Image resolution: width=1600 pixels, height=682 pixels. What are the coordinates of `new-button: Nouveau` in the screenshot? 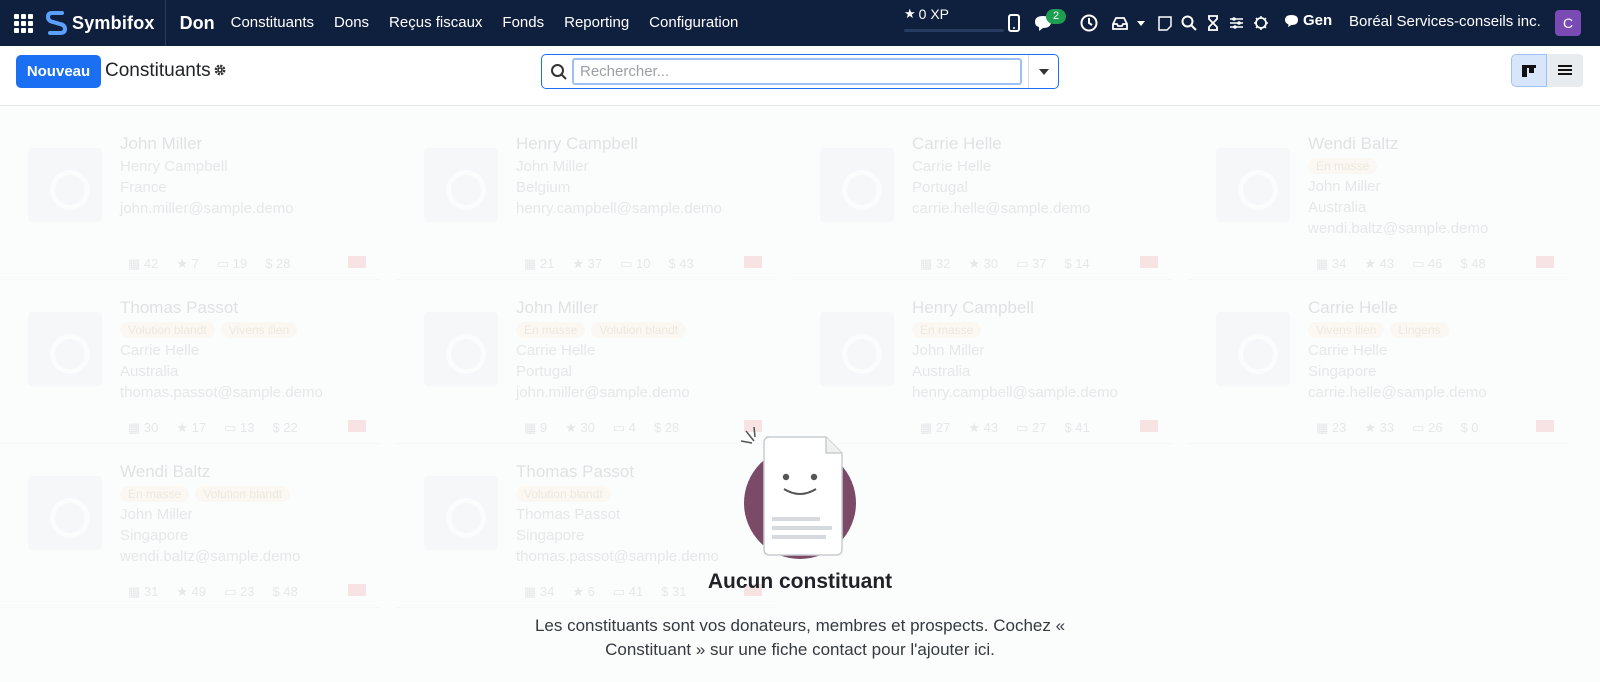 It's located at (58, 71).